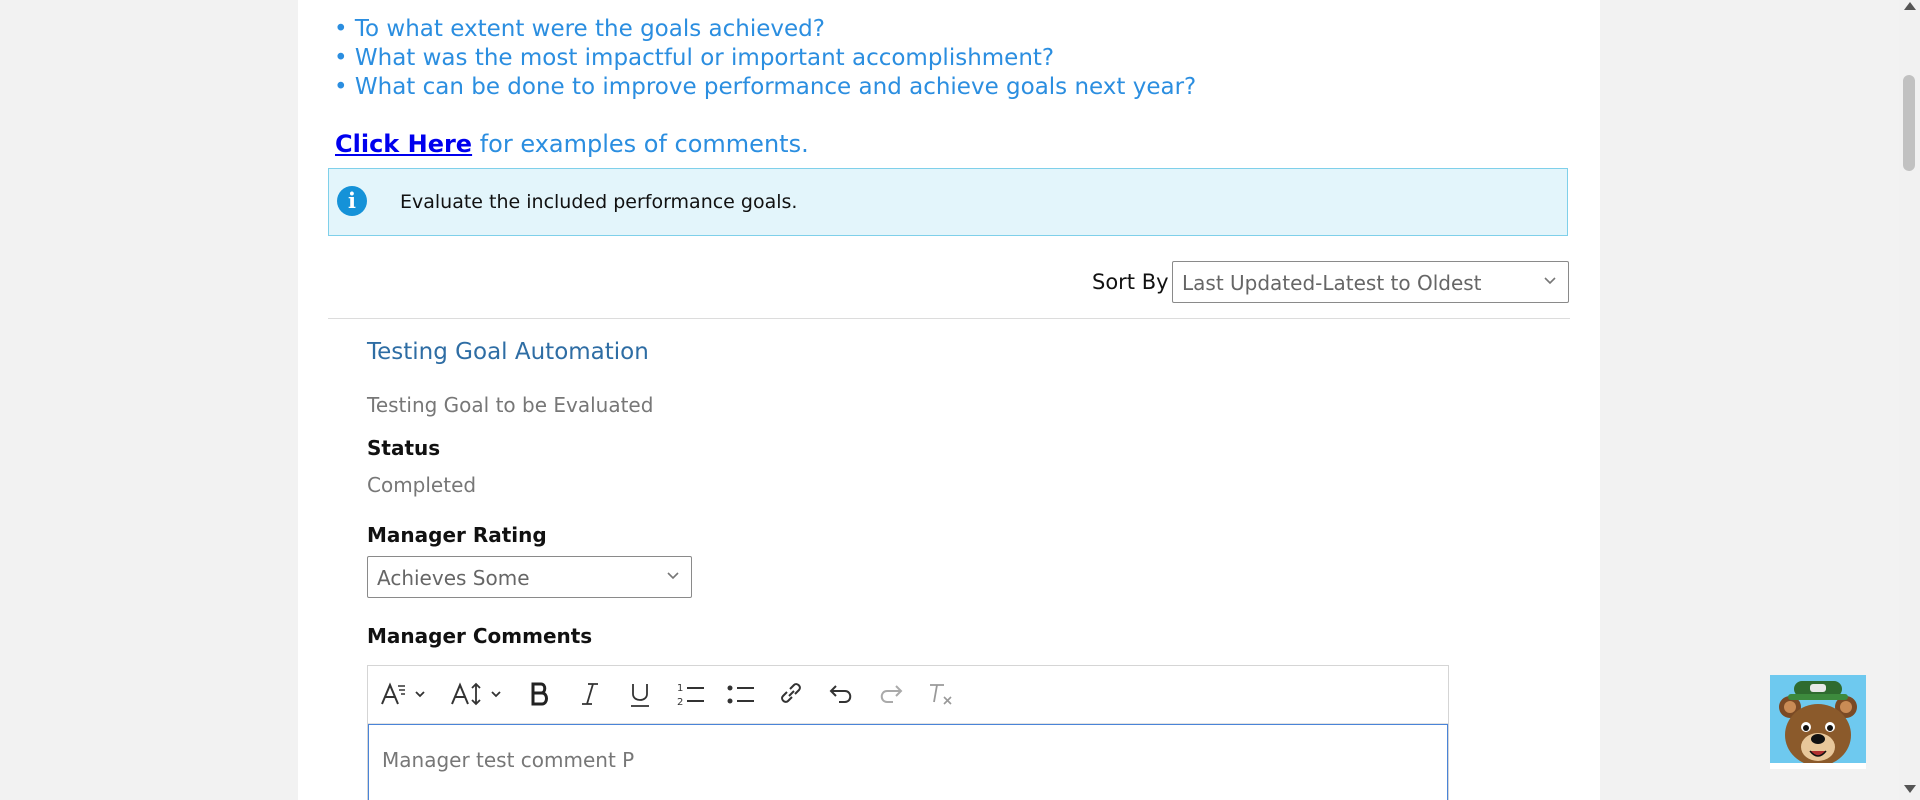 The image size is (1920, 800). Describe the element at coordinates (1910, 6) in the screenshot. I see `scroll-up-arrow-icon` at that location.